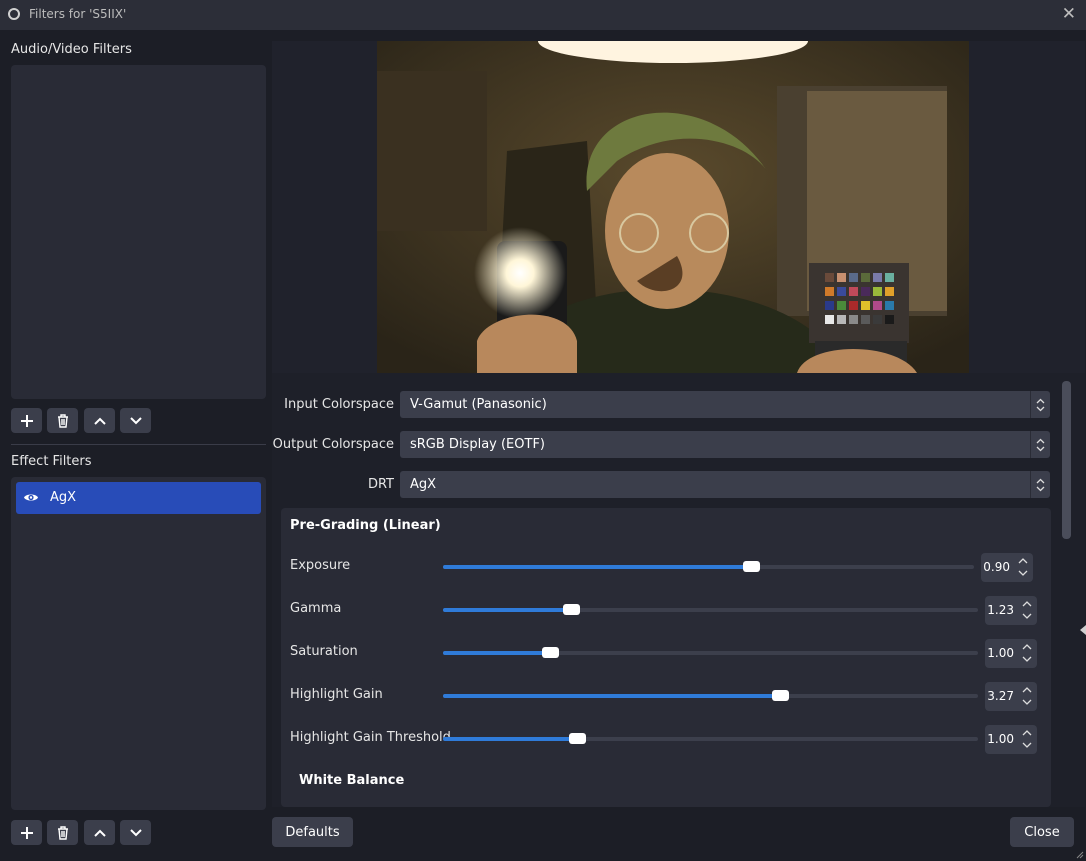  I want to click on pre-grading-title: Pre-Grading (Linear), so click(365, 525).